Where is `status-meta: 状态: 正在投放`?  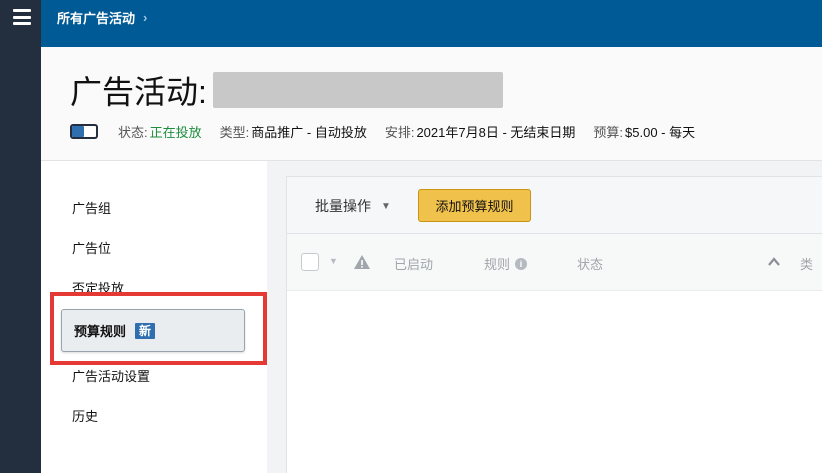
status-meta: 状态: 正在投放 is located at coordinates (160, 131).